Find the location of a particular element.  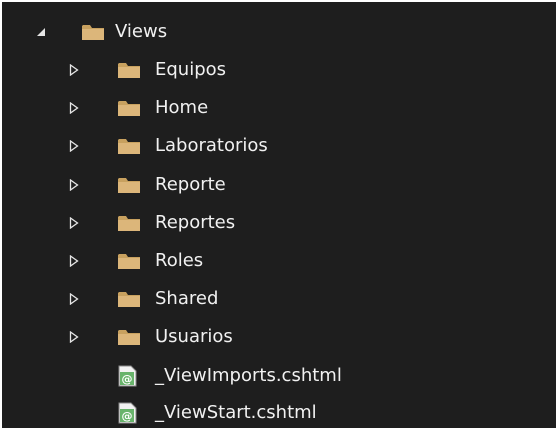

tree-item-label: Reporte is located at coordinates (190, 184).